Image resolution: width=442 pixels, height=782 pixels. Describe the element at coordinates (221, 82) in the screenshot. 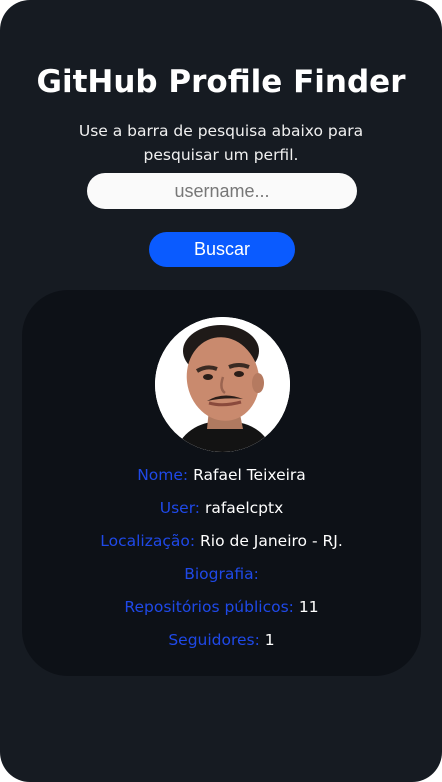

I see `page-title: GitHub Profile Finder` at that location.